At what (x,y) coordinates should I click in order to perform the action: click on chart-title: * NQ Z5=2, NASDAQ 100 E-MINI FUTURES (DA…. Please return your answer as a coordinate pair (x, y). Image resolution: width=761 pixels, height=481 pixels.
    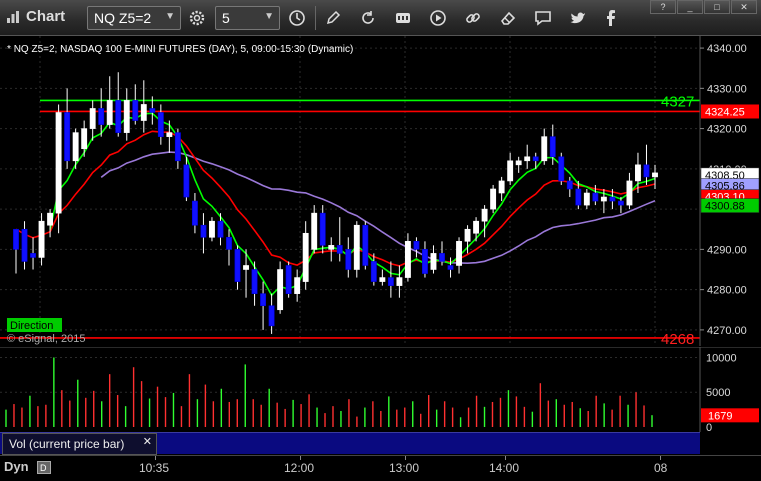
    Looking at the image, I should click on (180, 49).